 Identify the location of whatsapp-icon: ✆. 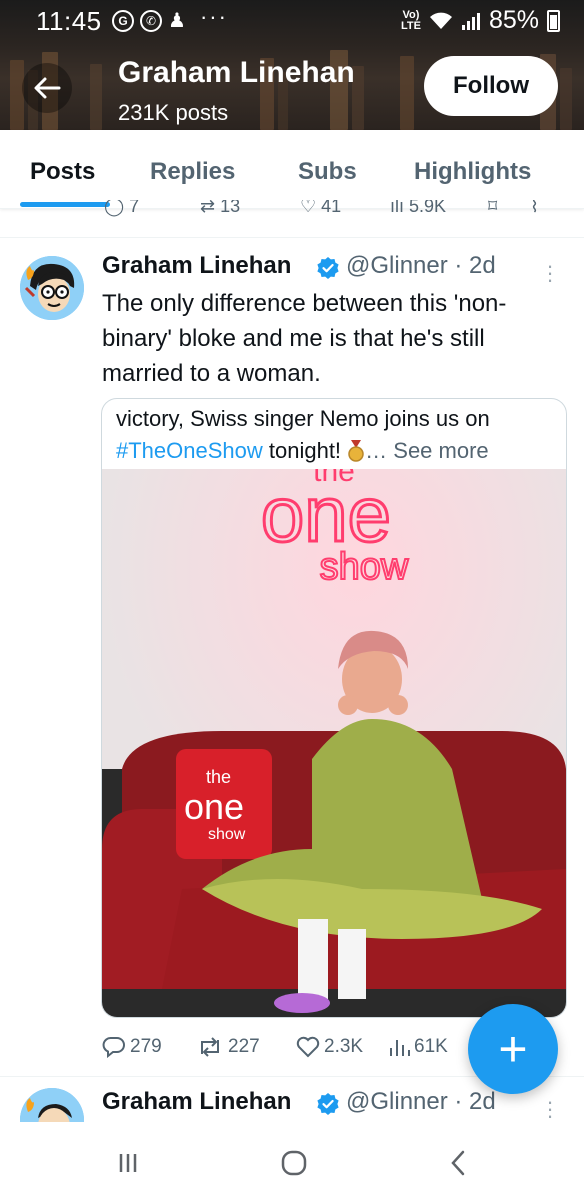
(151, 20).